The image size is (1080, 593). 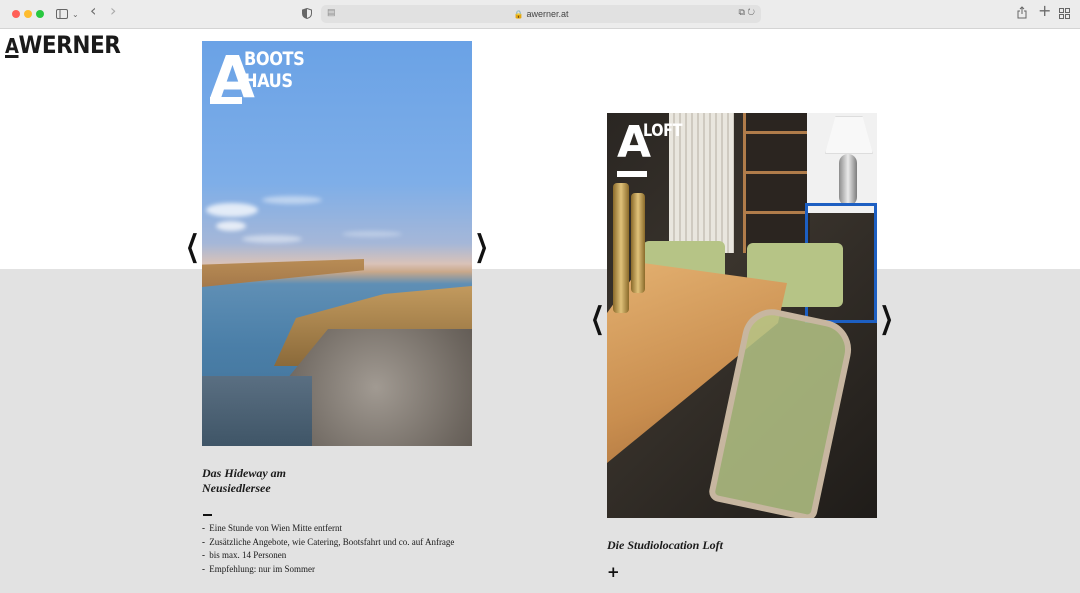 I want to click on loft-next-arrow: ❯, so click(x=887, y=319).